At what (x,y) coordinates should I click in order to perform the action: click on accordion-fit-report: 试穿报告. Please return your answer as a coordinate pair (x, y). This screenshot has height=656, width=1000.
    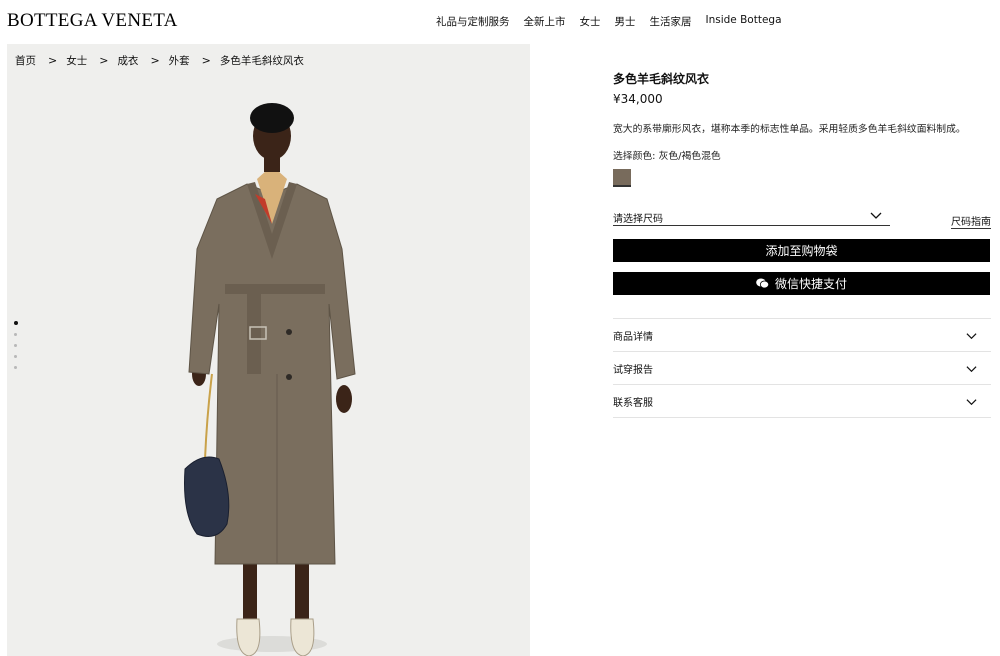
    Looking at the image, I should click on (802, 368).